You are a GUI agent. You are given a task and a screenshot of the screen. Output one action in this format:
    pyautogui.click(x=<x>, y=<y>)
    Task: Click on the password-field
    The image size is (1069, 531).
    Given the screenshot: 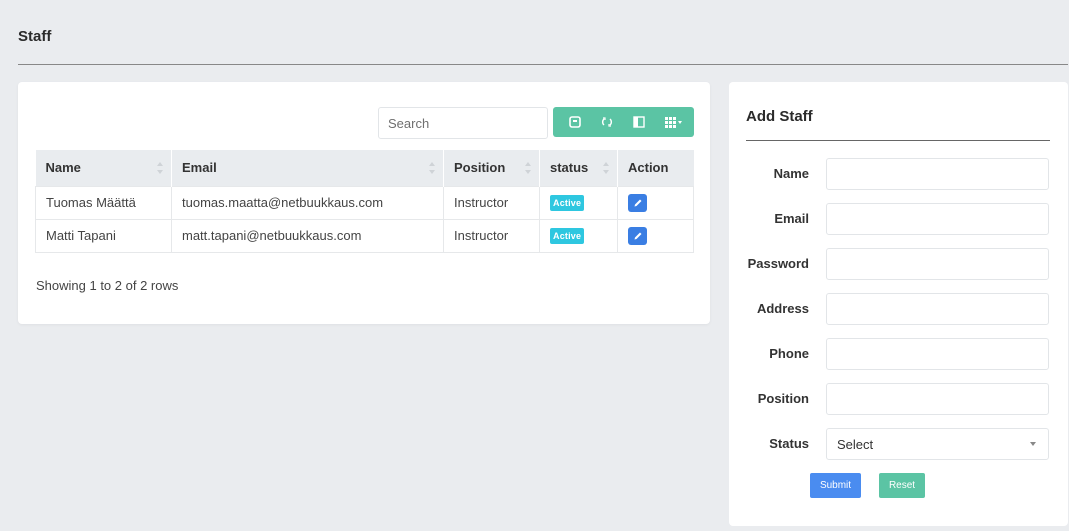 What is the action you would take?
    pyautogui.click(x=937, y=264)
    